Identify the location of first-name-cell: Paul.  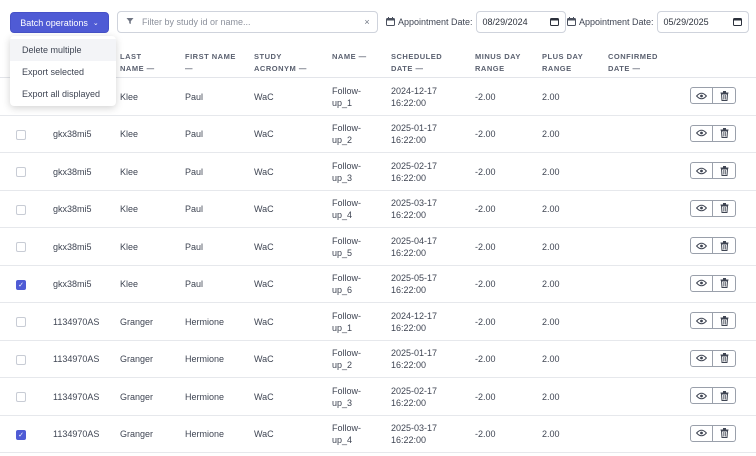
(194, 96).